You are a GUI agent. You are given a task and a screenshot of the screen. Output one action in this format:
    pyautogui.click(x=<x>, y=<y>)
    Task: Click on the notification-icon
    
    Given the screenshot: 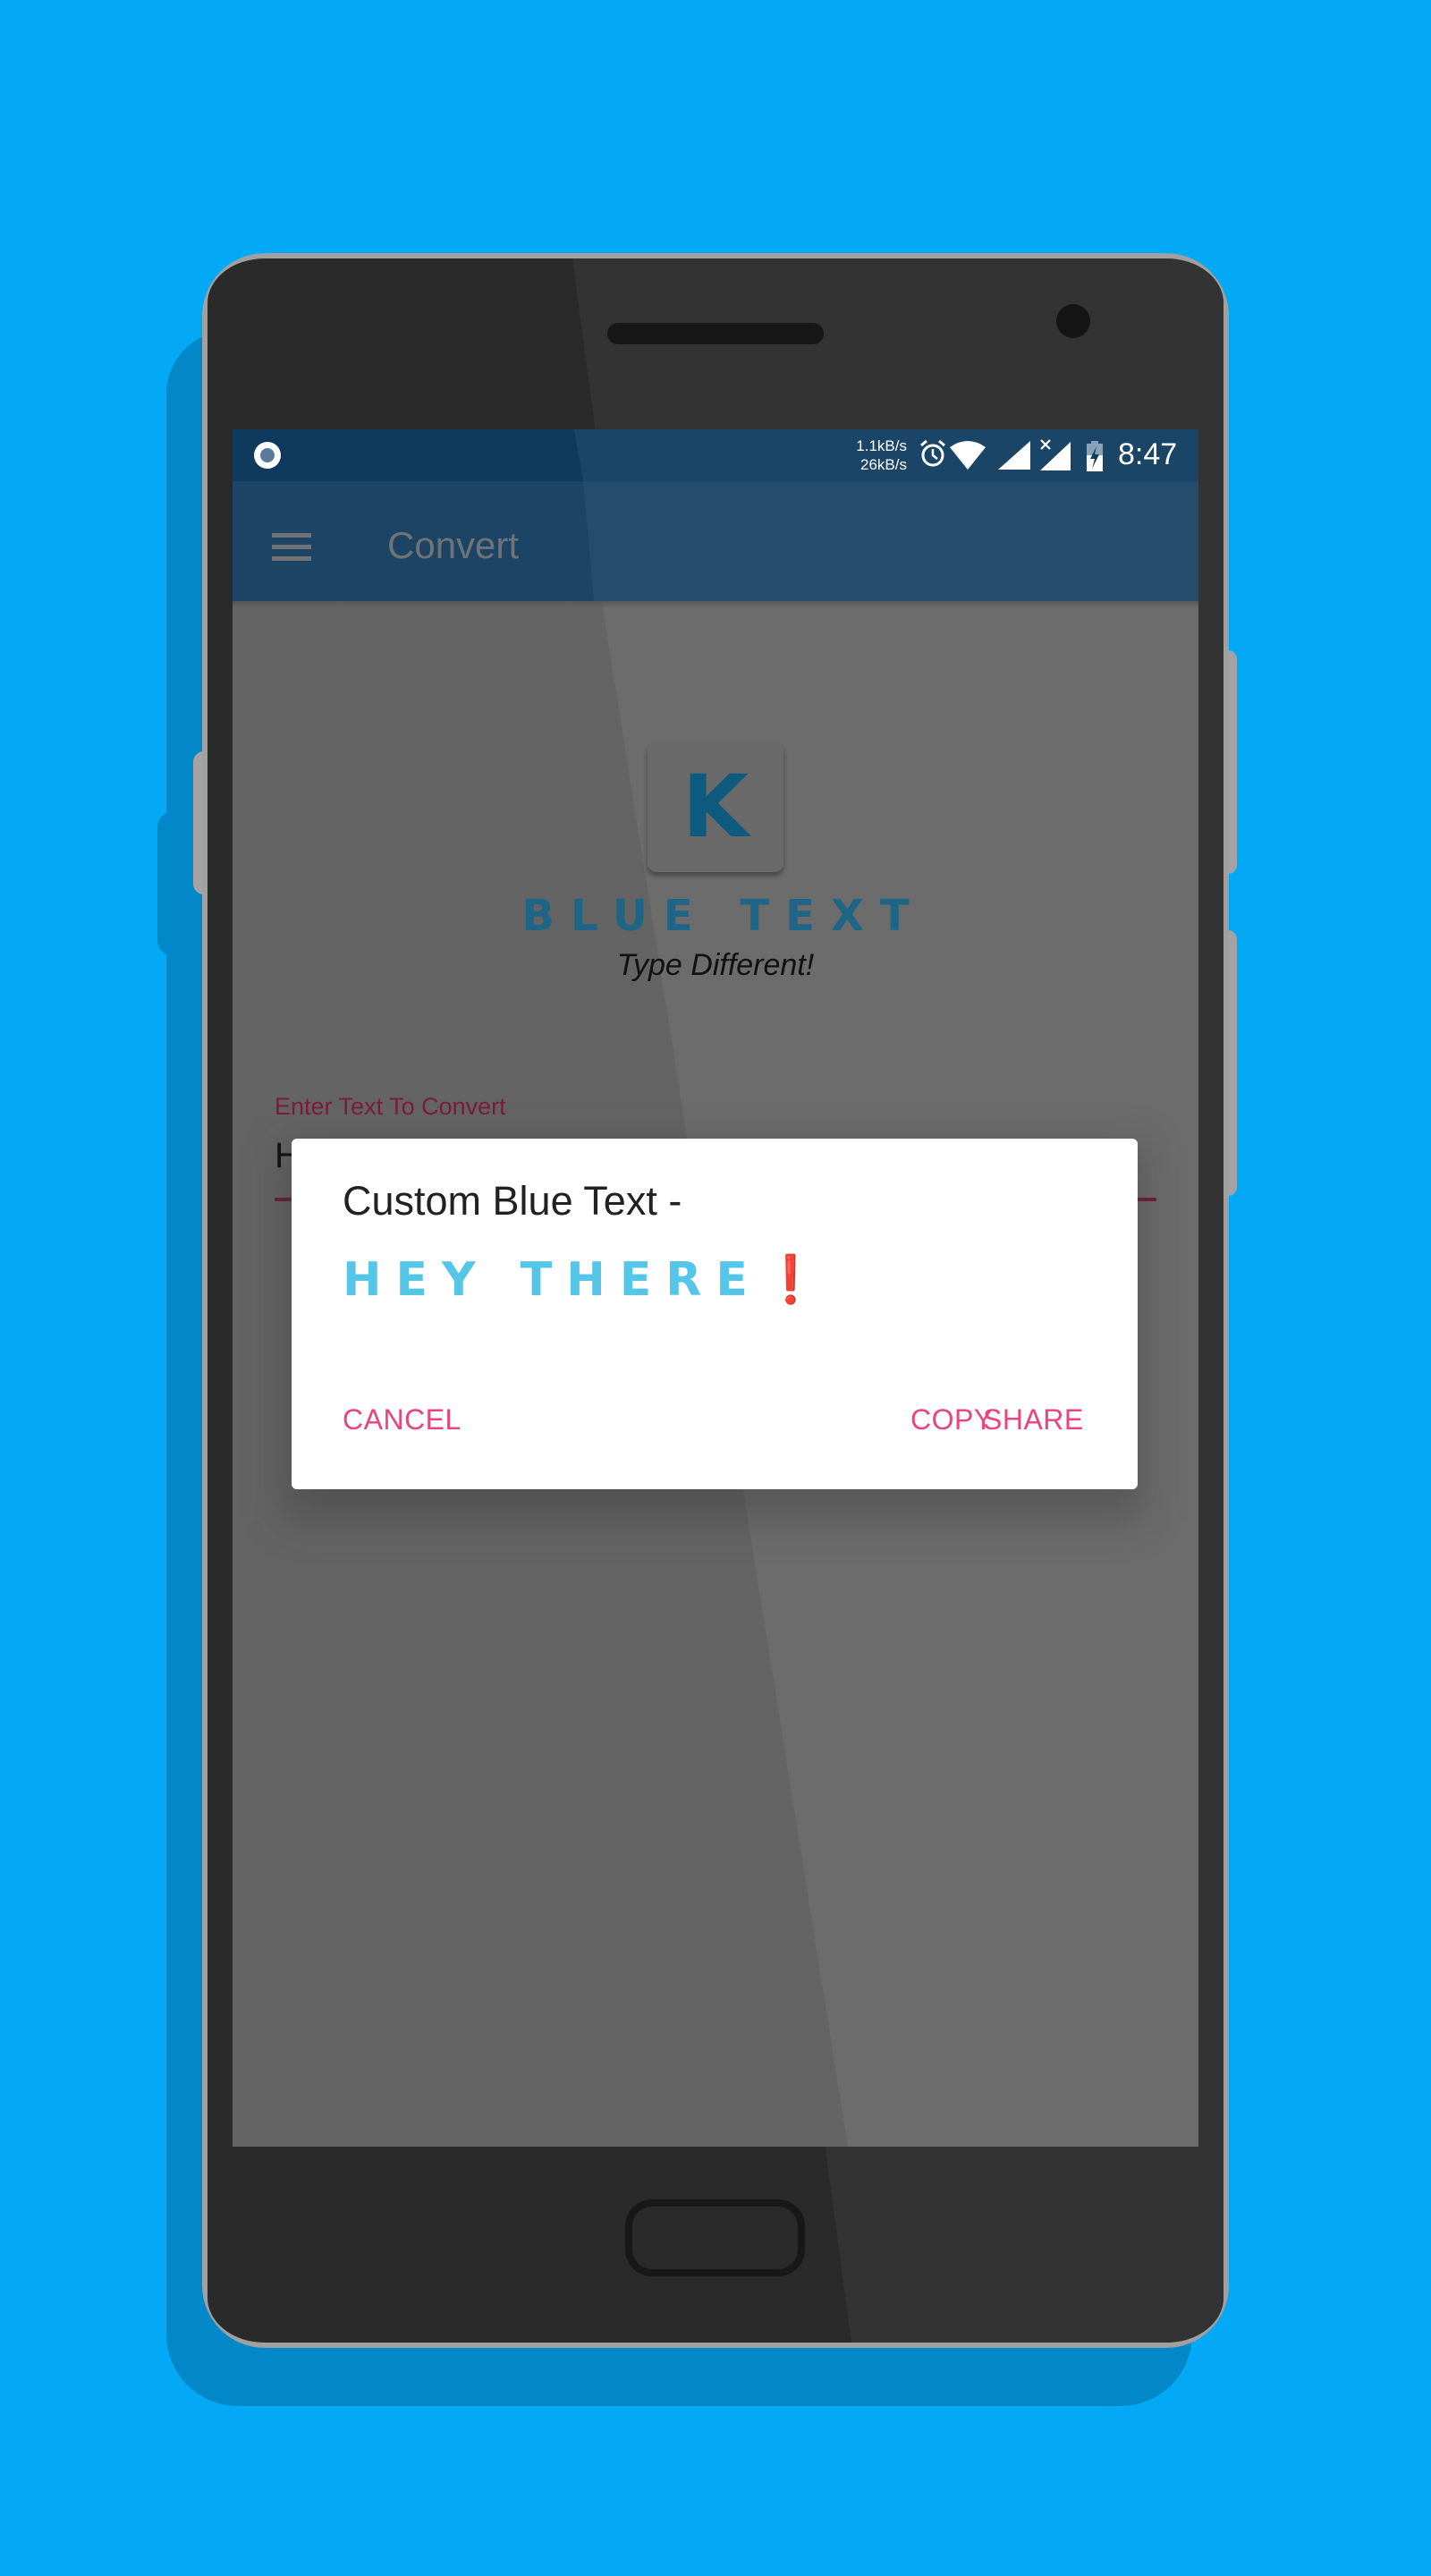 What is the action you would take?
    pyautogui.click(x=268, y=455)
    